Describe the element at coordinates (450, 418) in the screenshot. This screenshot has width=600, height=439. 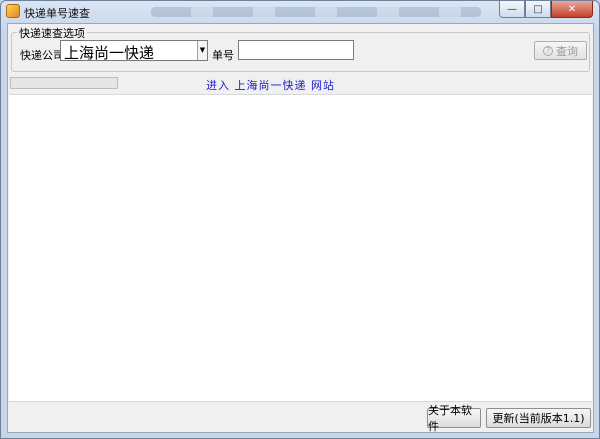
I see `about-button-label: 关于本软件` at that location.